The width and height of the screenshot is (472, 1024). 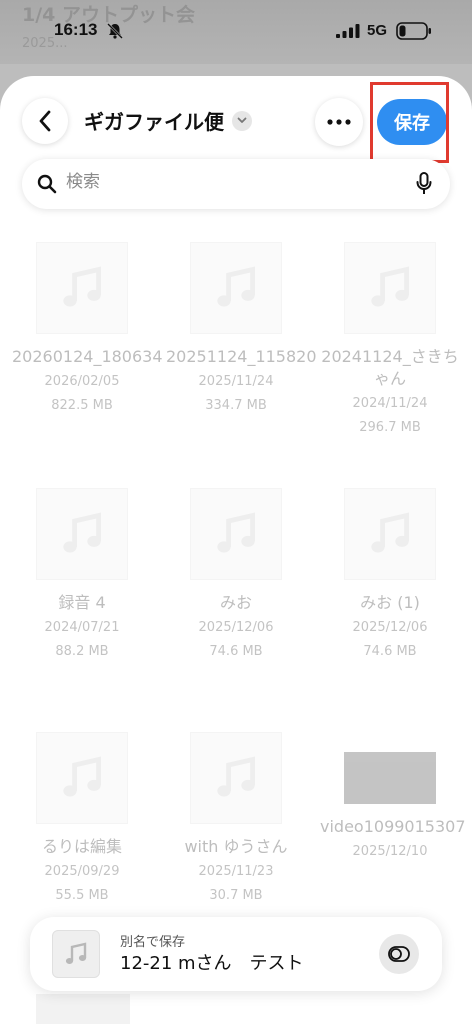 What do you see at coordinates (390, 427) in the screenshot?
I see `file-size: 296.7 MB` at bounding box center [390, 427].